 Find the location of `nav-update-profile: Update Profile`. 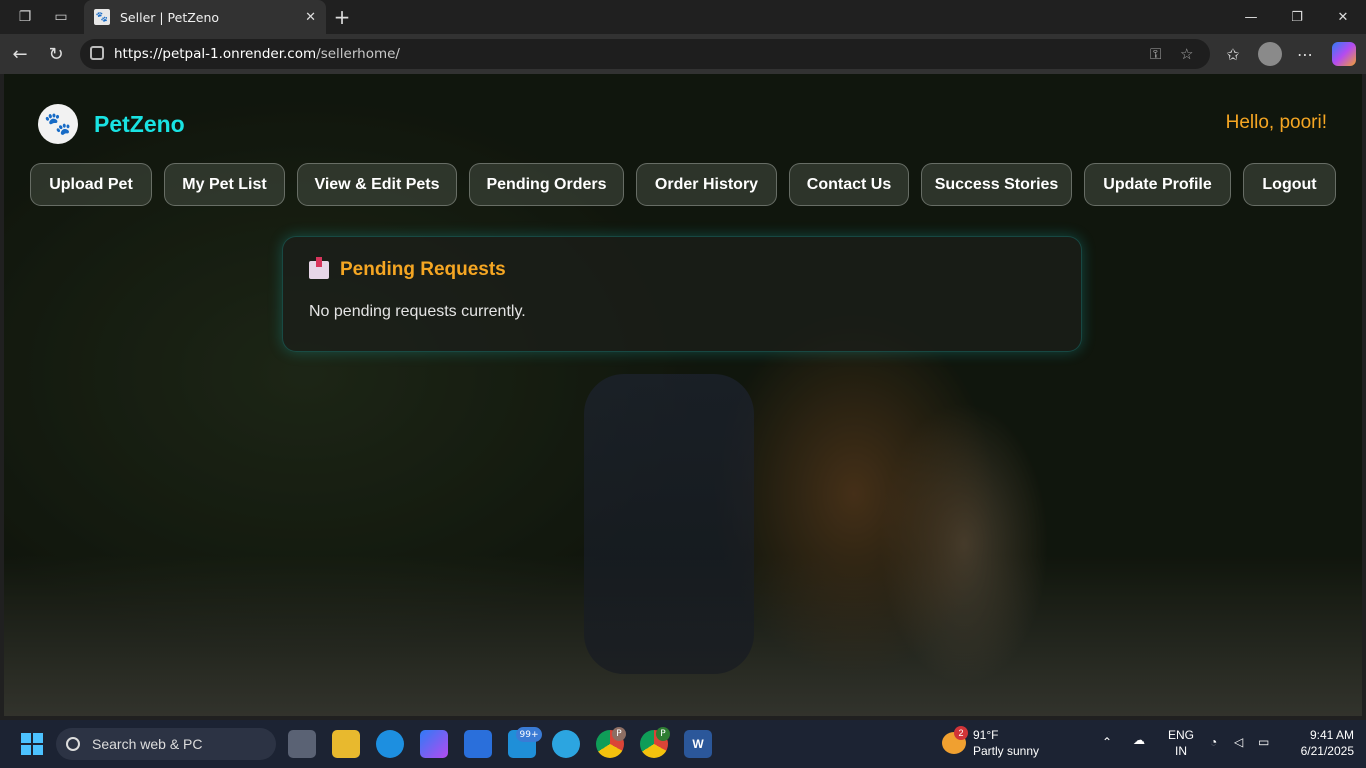

nav-update-profile: Update Profile is located at coordinates (1157, 184).